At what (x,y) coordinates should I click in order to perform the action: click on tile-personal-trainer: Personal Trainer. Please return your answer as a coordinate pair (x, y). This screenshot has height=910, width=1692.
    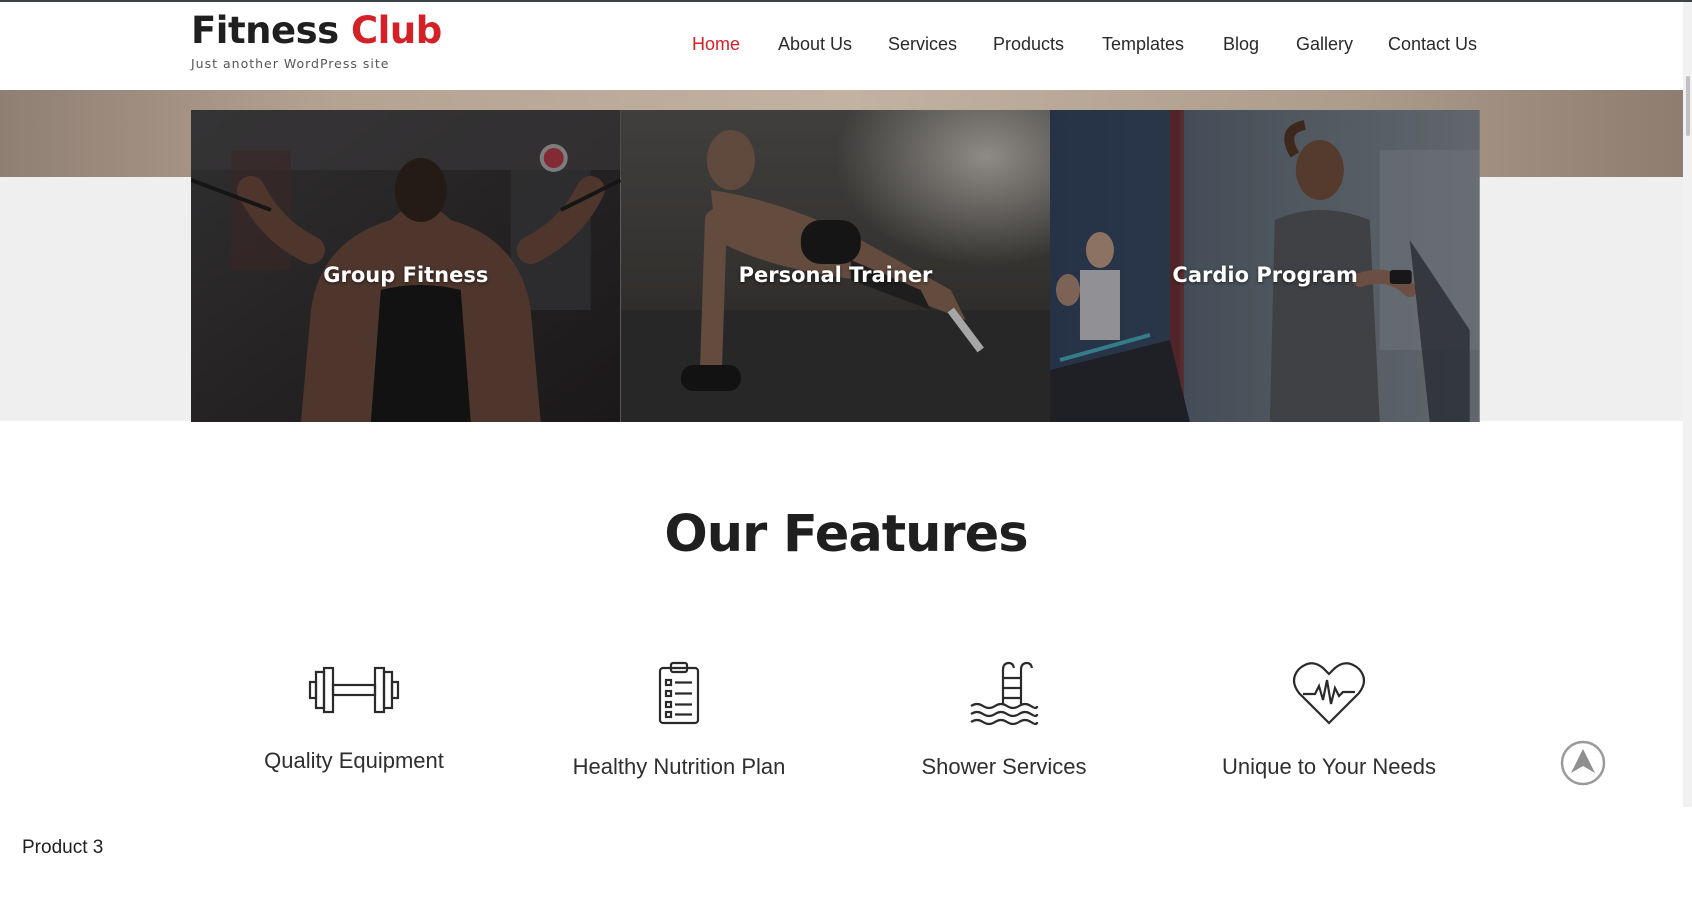
    Looking at the image, I should click on (835, 266).